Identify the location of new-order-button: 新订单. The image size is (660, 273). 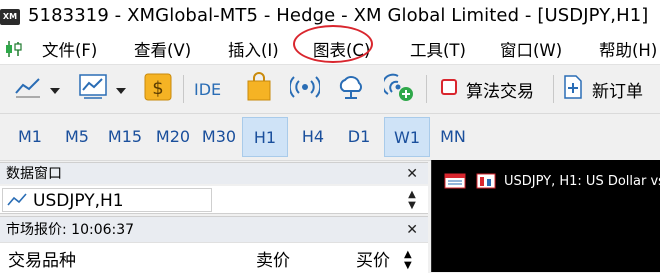
(602, 89).